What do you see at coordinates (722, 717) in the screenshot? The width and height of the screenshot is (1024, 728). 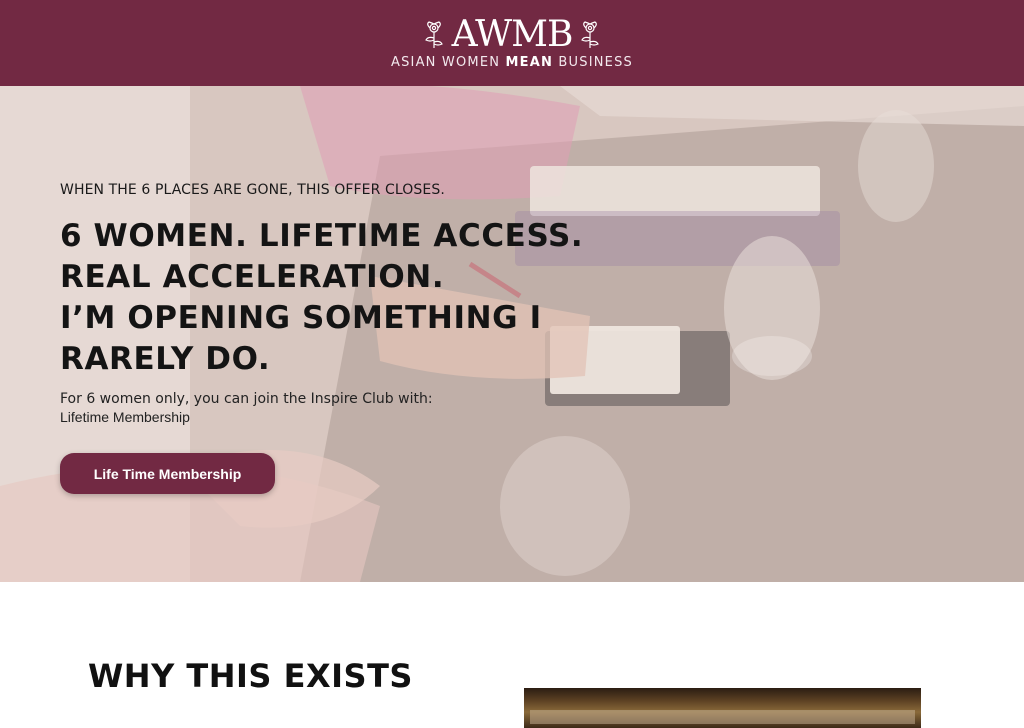 I see `video-thumbnail-frame` at bounding box center [722, 717].